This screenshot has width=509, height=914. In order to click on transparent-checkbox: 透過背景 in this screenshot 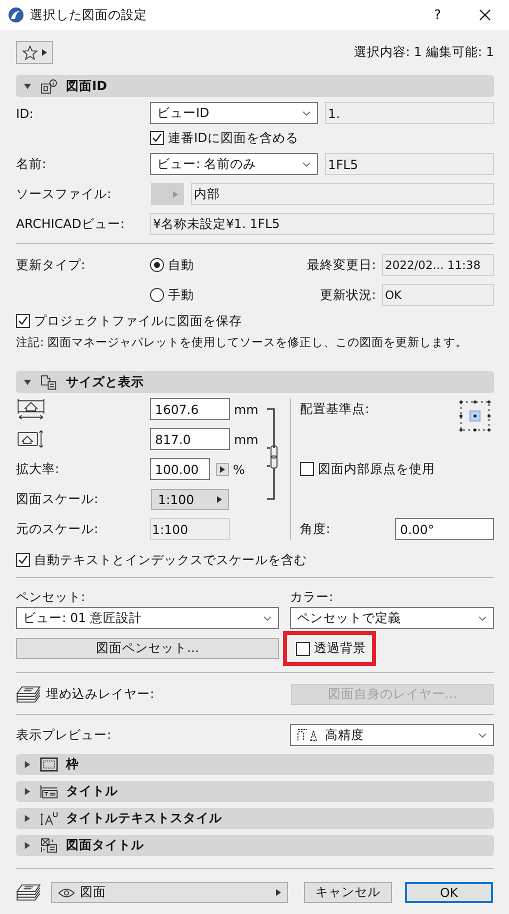, I will do `click(332, 648)`.